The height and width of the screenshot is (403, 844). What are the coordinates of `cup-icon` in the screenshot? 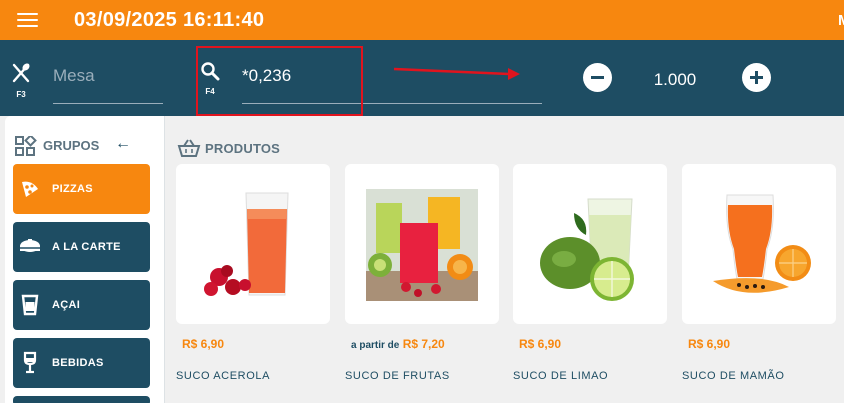 It's located at (30, 305).